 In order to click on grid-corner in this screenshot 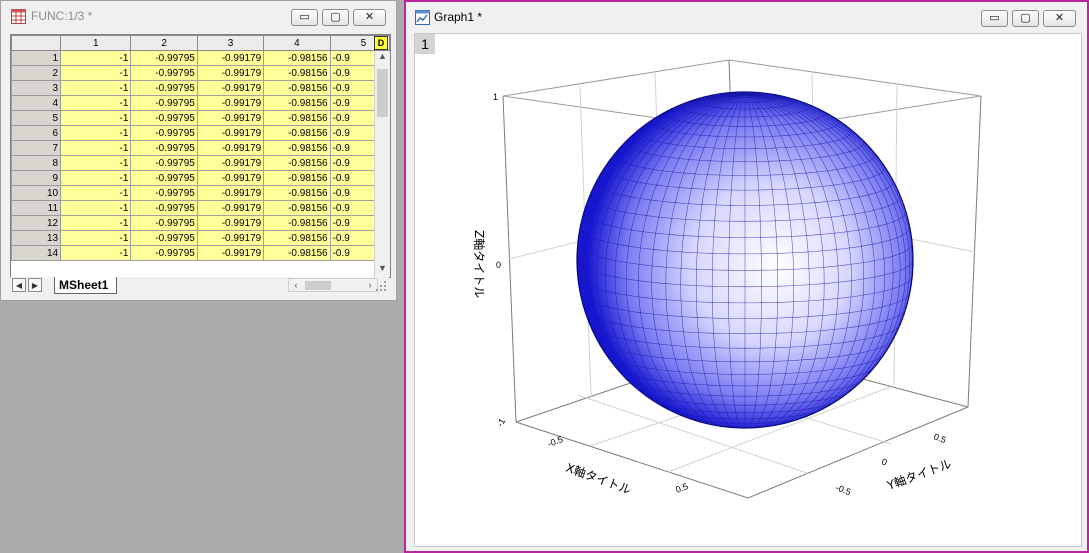, I will do `click(36, 43)`.